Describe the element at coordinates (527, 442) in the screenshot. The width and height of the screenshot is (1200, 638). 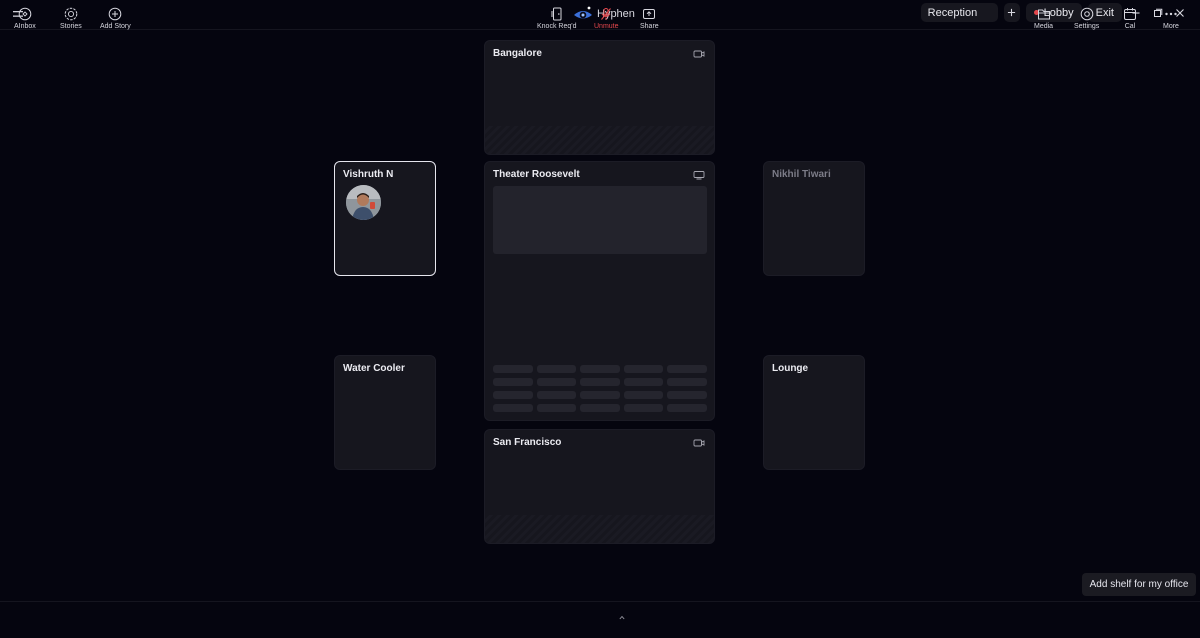
I see `room-title: San Francisco` at that location.